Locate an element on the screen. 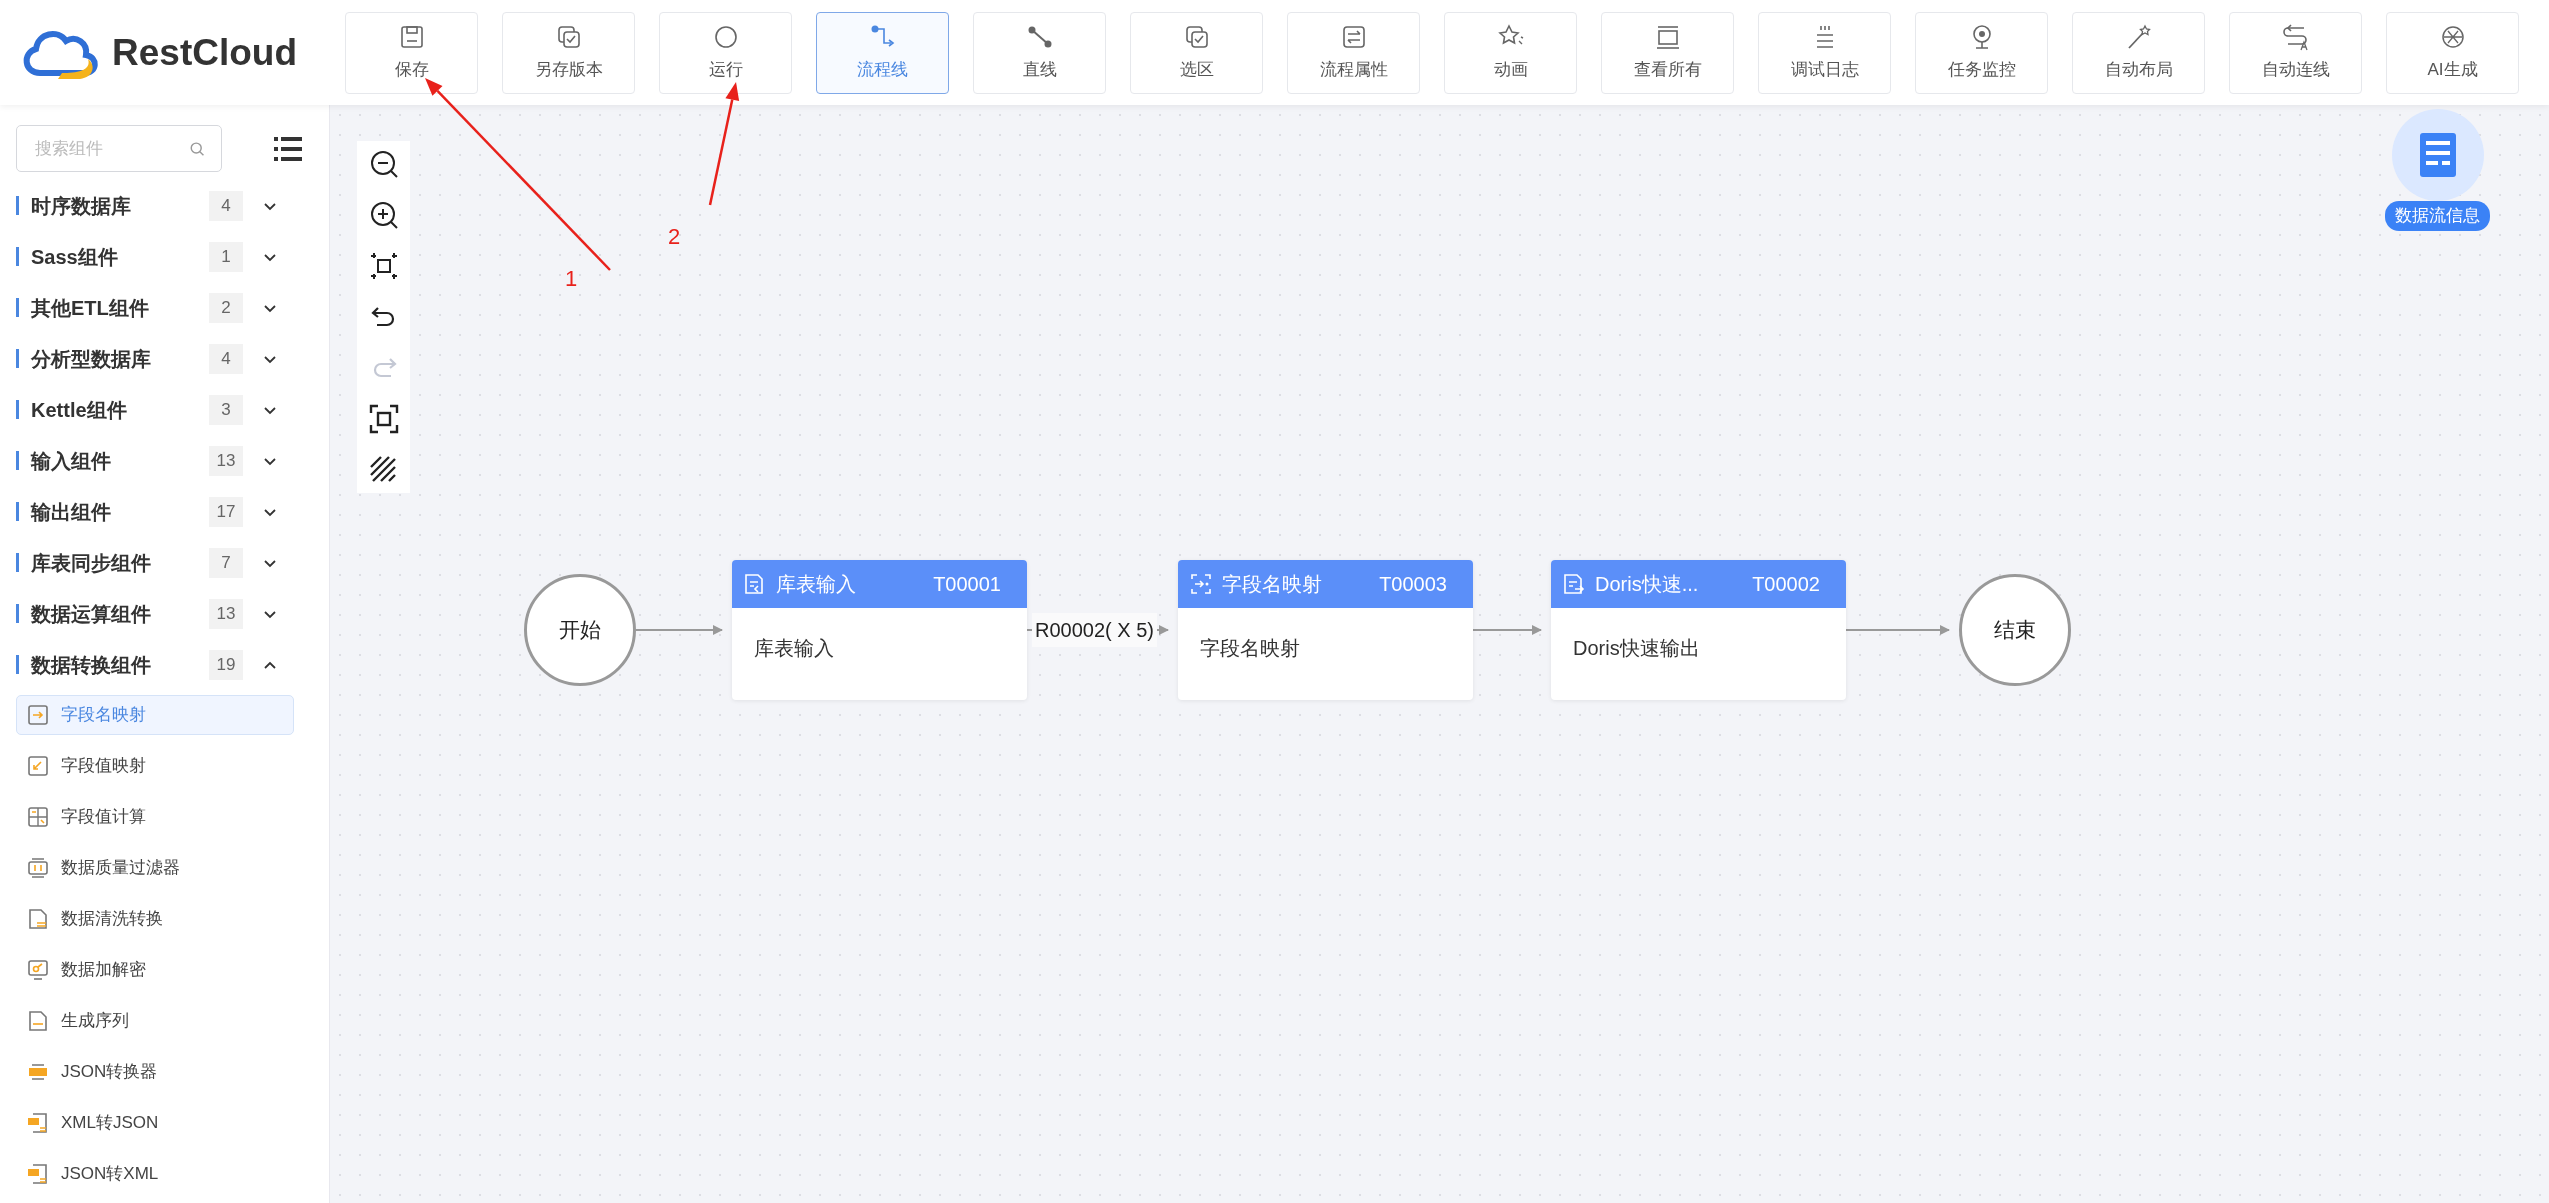 This screenshot has height=1203, width=2549. start-node: 开始 is located at coordinates (580, 630).